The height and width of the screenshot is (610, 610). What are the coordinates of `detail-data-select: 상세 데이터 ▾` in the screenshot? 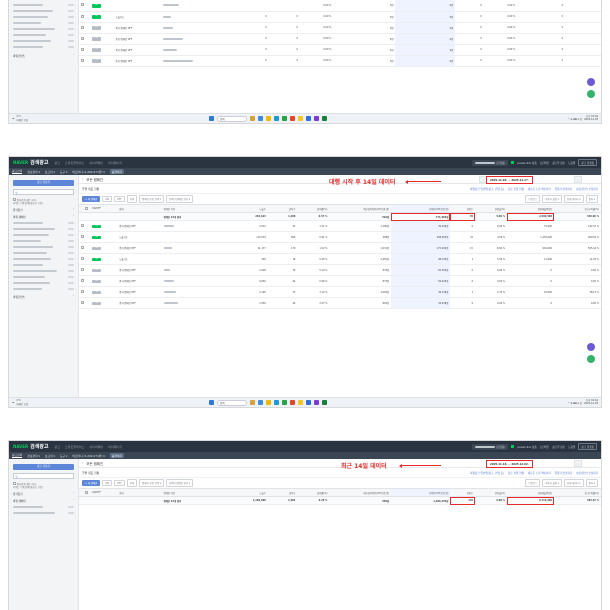 It's located at (573, 199).